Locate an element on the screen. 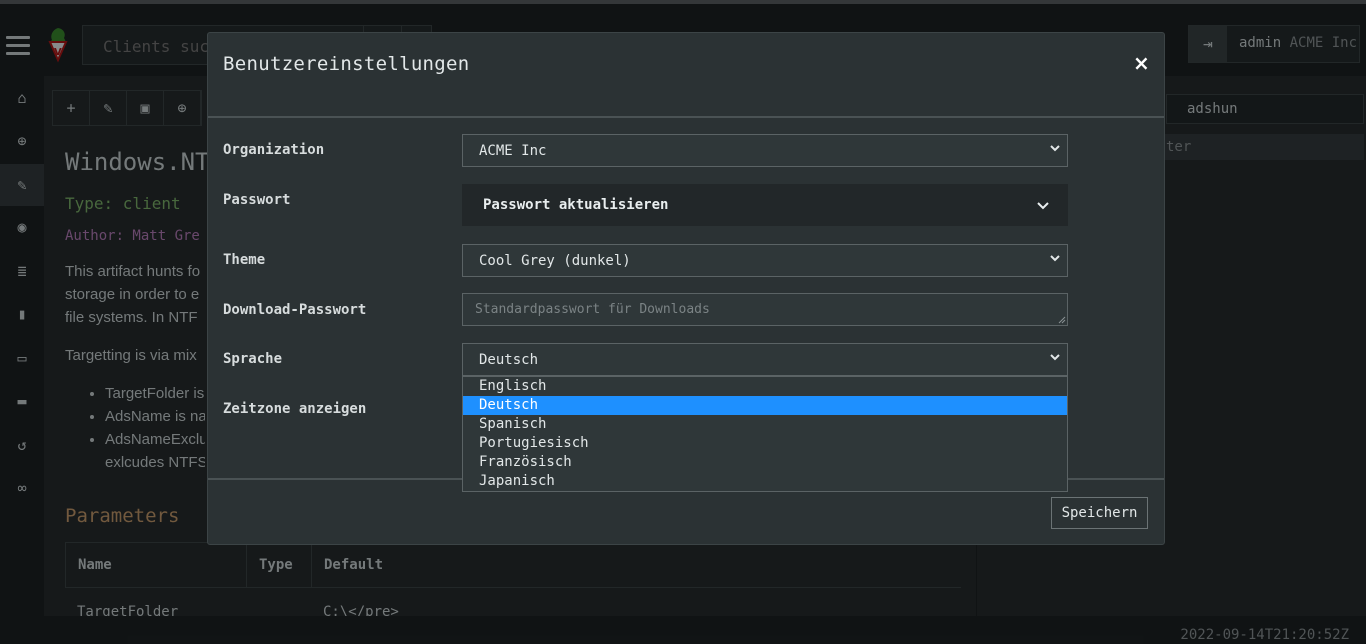 The width and height of the screenshot is (1366, 644). language-option: Portugiesisch is located at coordinates (765, 443).